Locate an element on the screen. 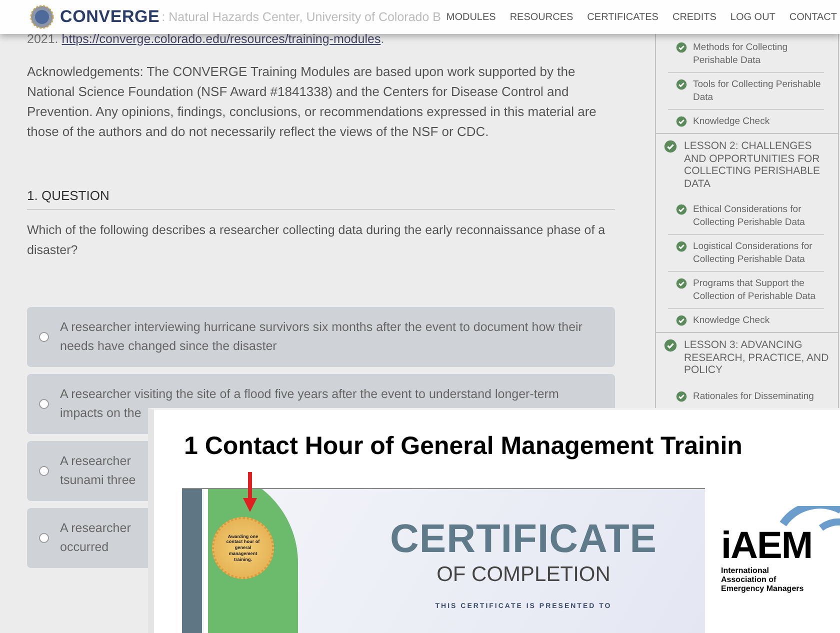  answer-text: A researcher occurred is located at coordinates (95, 538).